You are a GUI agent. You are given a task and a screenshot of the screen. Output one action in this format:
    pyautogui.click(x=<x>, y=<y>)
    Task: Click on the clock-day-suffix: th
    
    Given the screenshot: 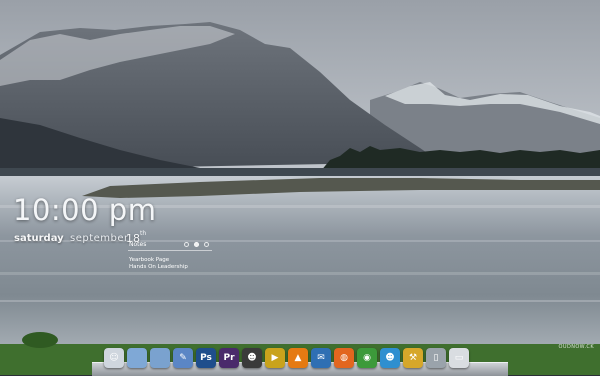 What is the action you would take?
    pyautogui.click(x=143, y=233)
    